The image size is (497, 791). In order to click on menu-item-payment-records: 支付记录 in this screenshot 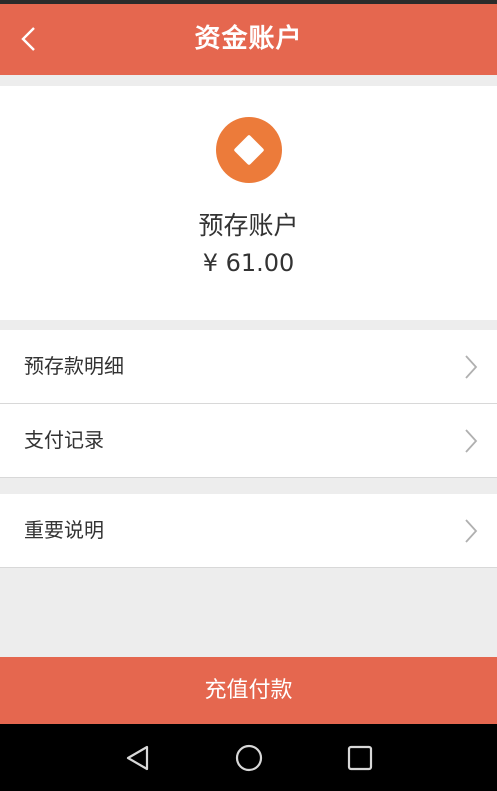, I will do `click(248, 441)`.